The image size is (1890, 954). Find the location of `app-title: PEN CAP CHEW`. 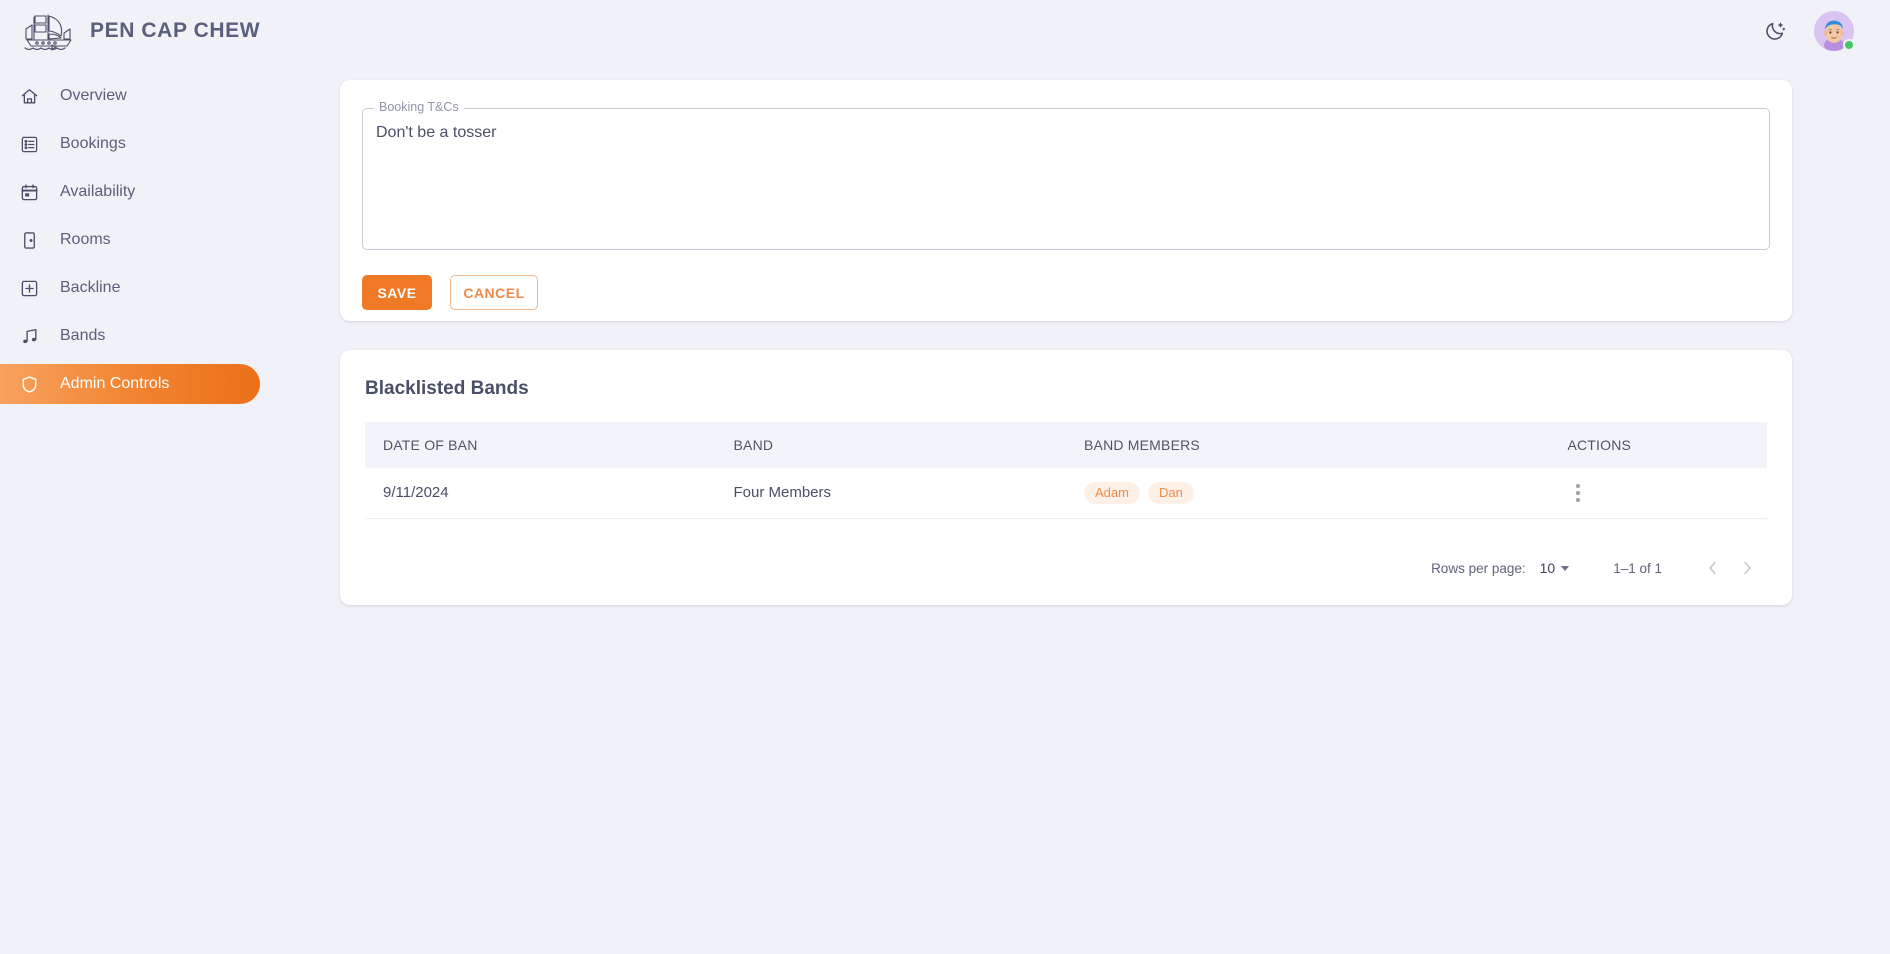

app-title: PEN CAP CHEW is located at coordinates (175, 30).